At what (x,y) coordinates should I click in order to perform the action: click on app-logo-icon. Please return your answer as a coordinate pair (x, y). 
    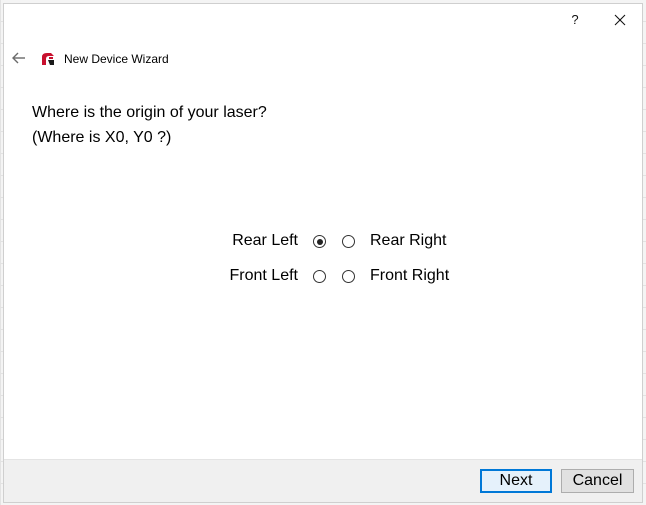
    Looking at the image, I should click on (48, 59).